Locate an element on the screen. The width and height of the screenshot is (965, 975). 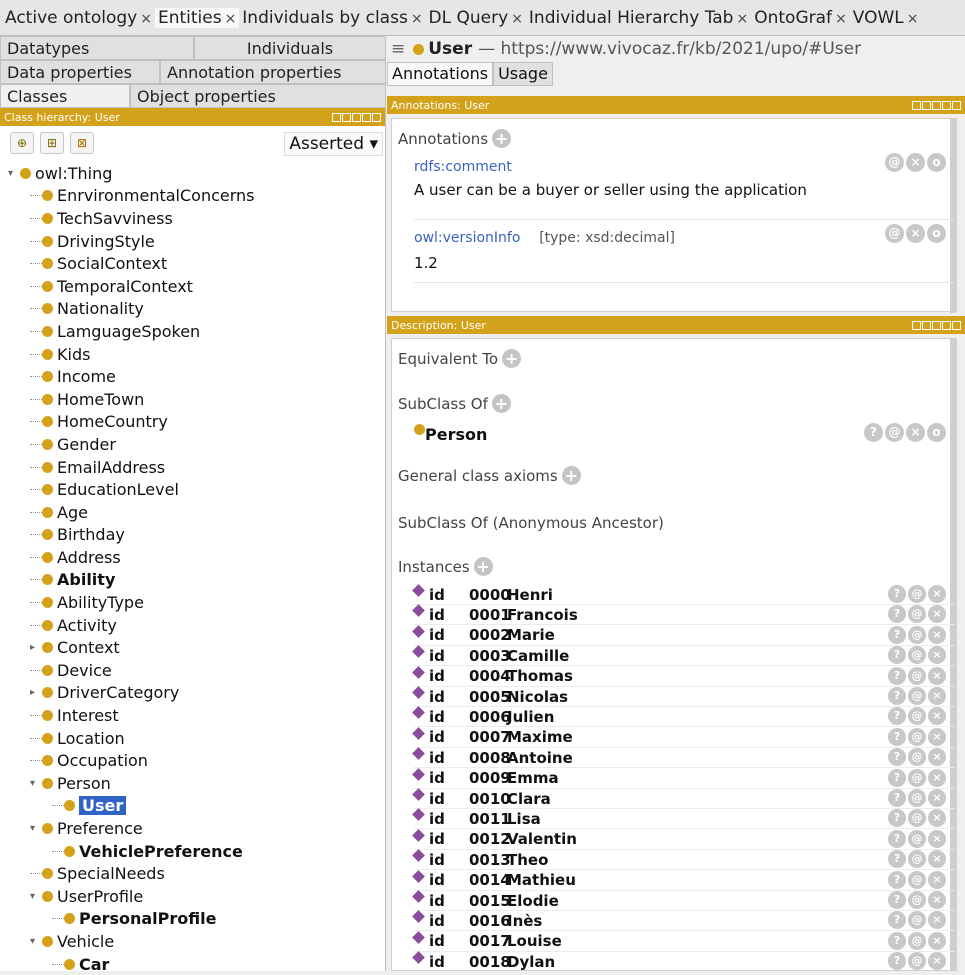
annotations-scrollbar is located at coordinates (953, 216).